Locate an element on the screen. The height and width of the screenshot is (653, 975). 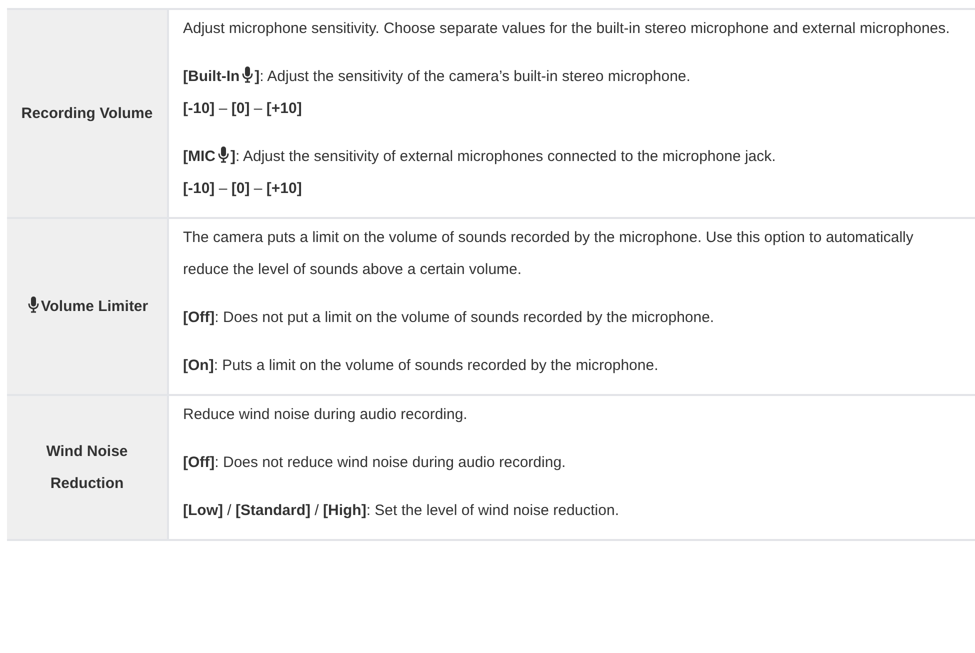
description-text: The camera puts a limit on the volume of sounds recorded by the microphone. Use this option to automatically reduce the level of sounds above a certain volume. is located at coordinates (548, 253).